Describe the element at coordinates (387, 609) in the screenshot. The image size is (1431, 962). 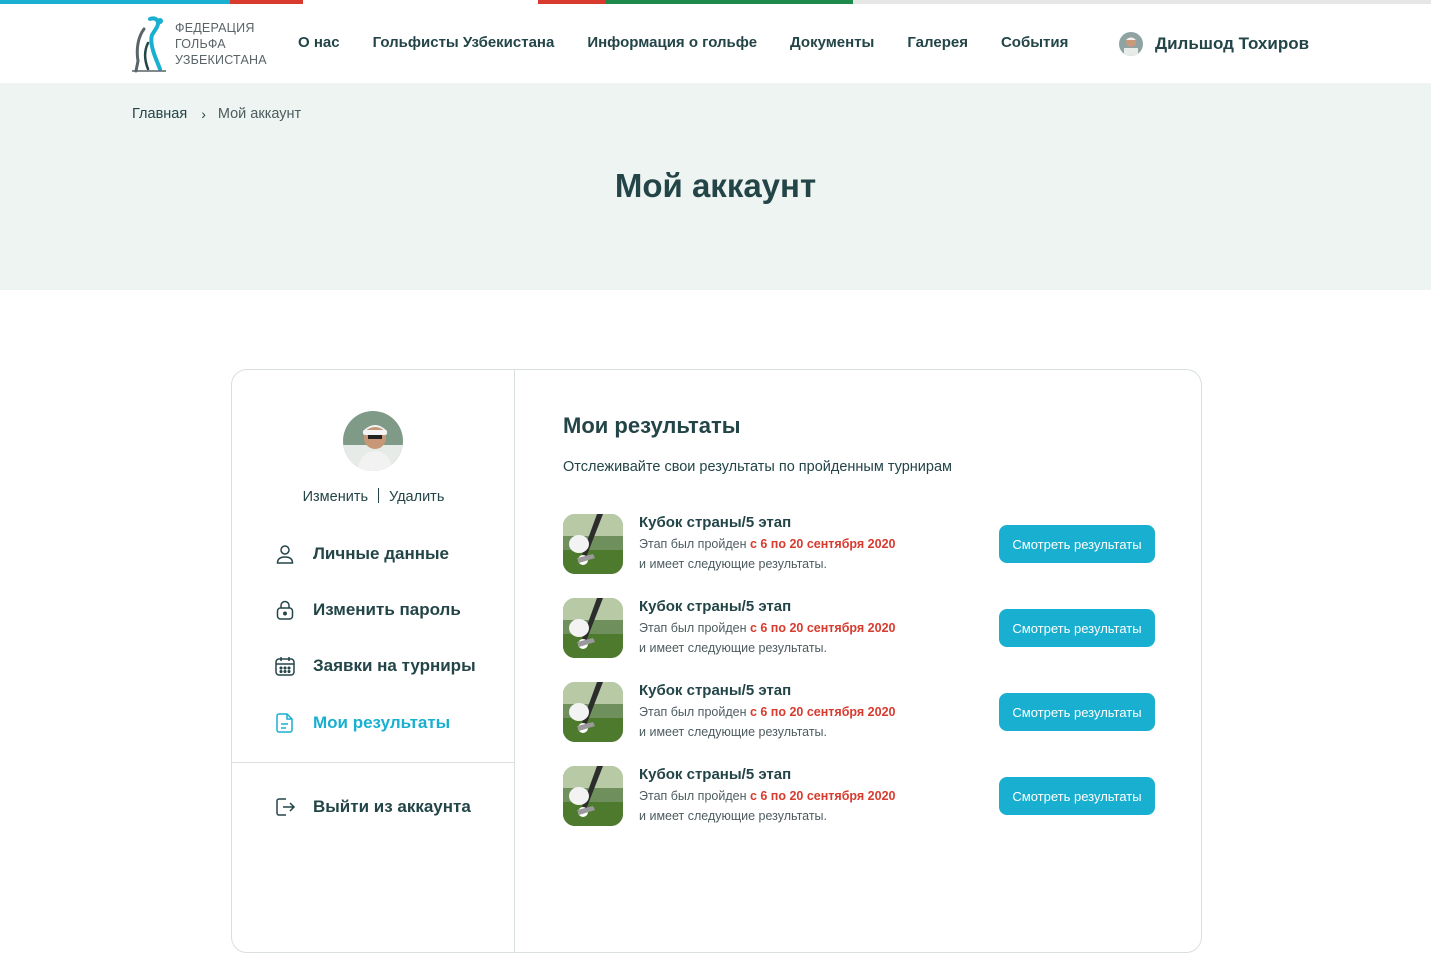
I see `sidebar-item-label: Изменить пароль` at that location.